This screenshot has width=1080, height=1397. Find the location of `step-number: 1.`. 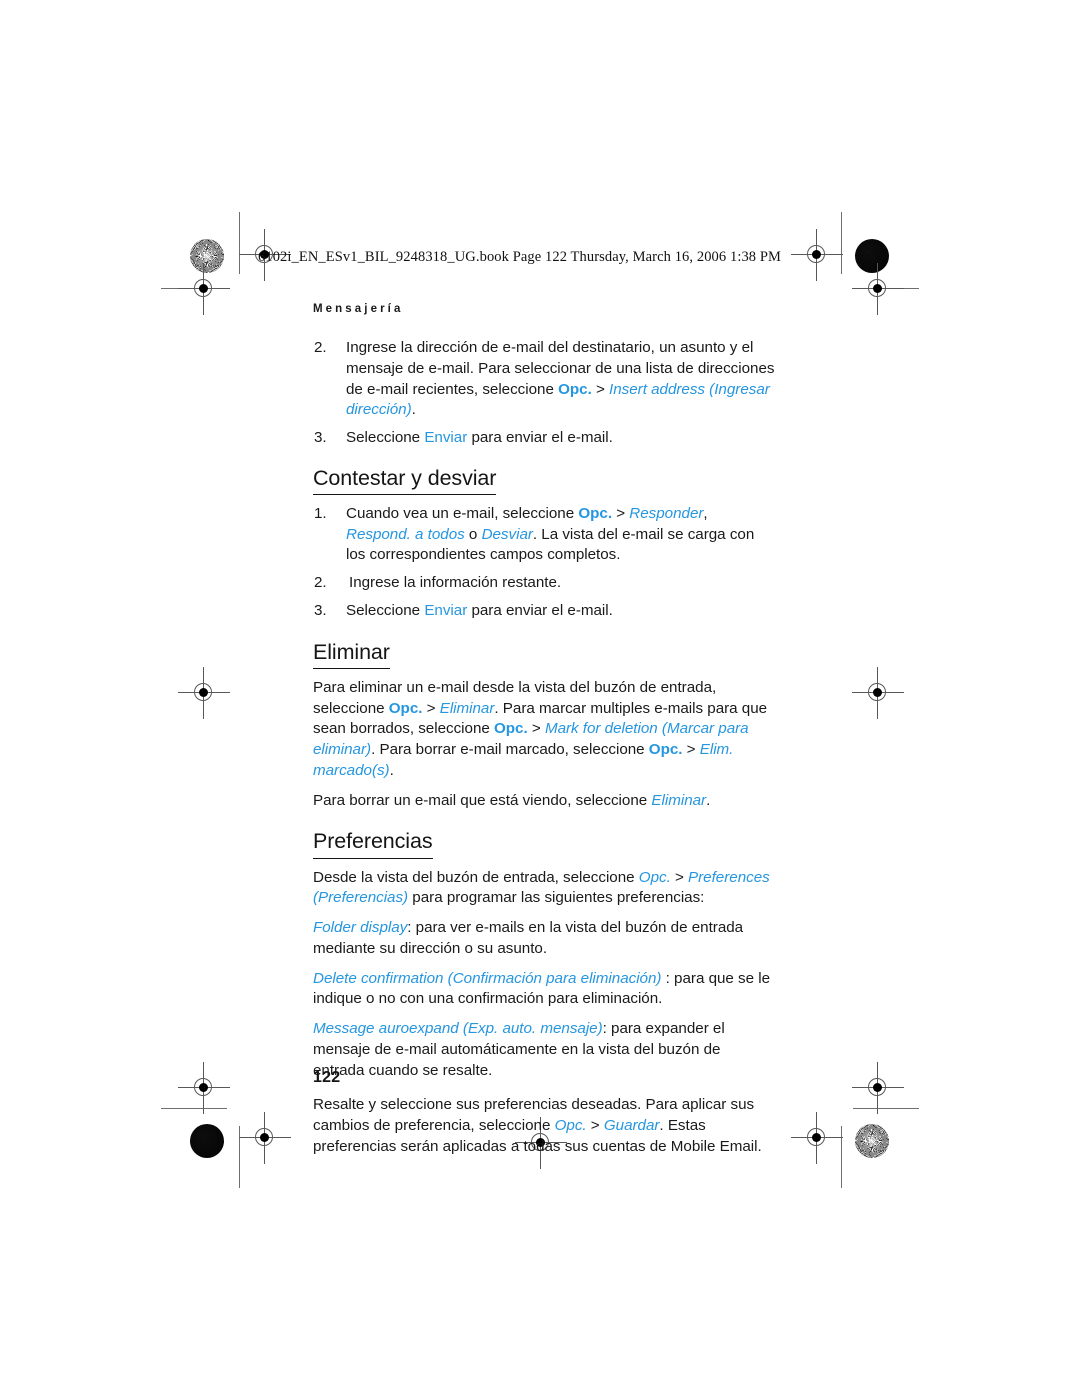

step-number: 1. is located at coordinates (320, 513).